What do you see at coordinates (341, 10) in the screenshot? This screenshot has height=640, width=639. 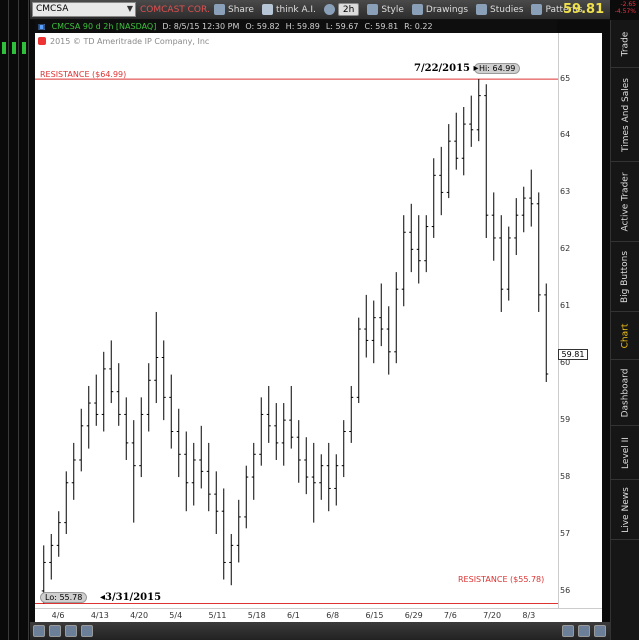 I see `timeframe-button: 2h` at bounding box center [341, 10].